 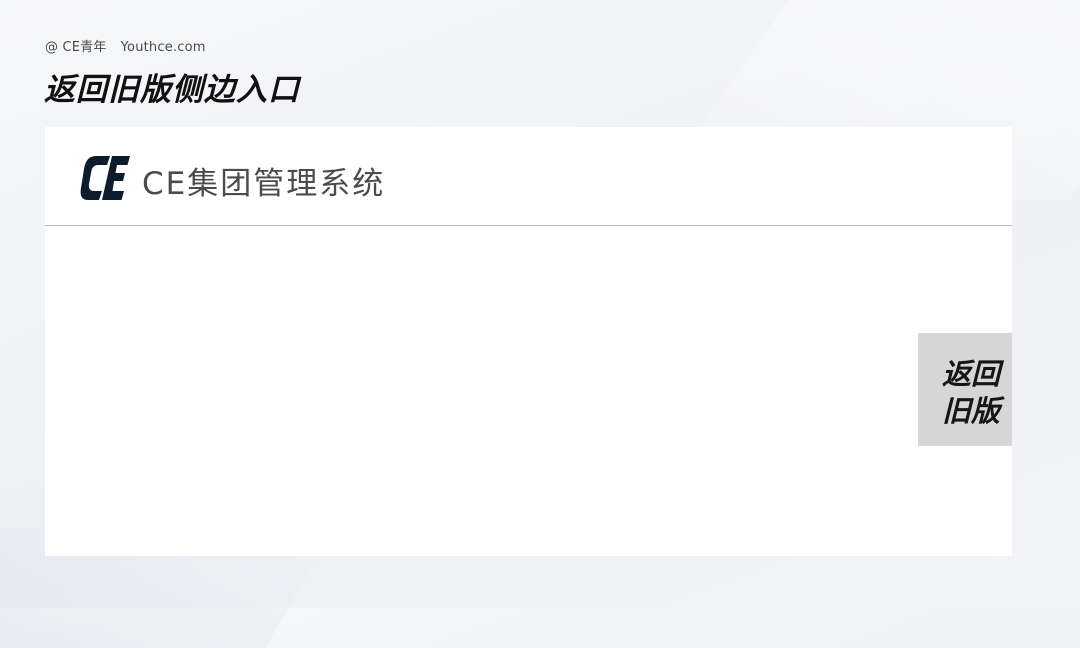 I want to click on return-old-version-label-line2: 旧版, so click(x=971, y=411).